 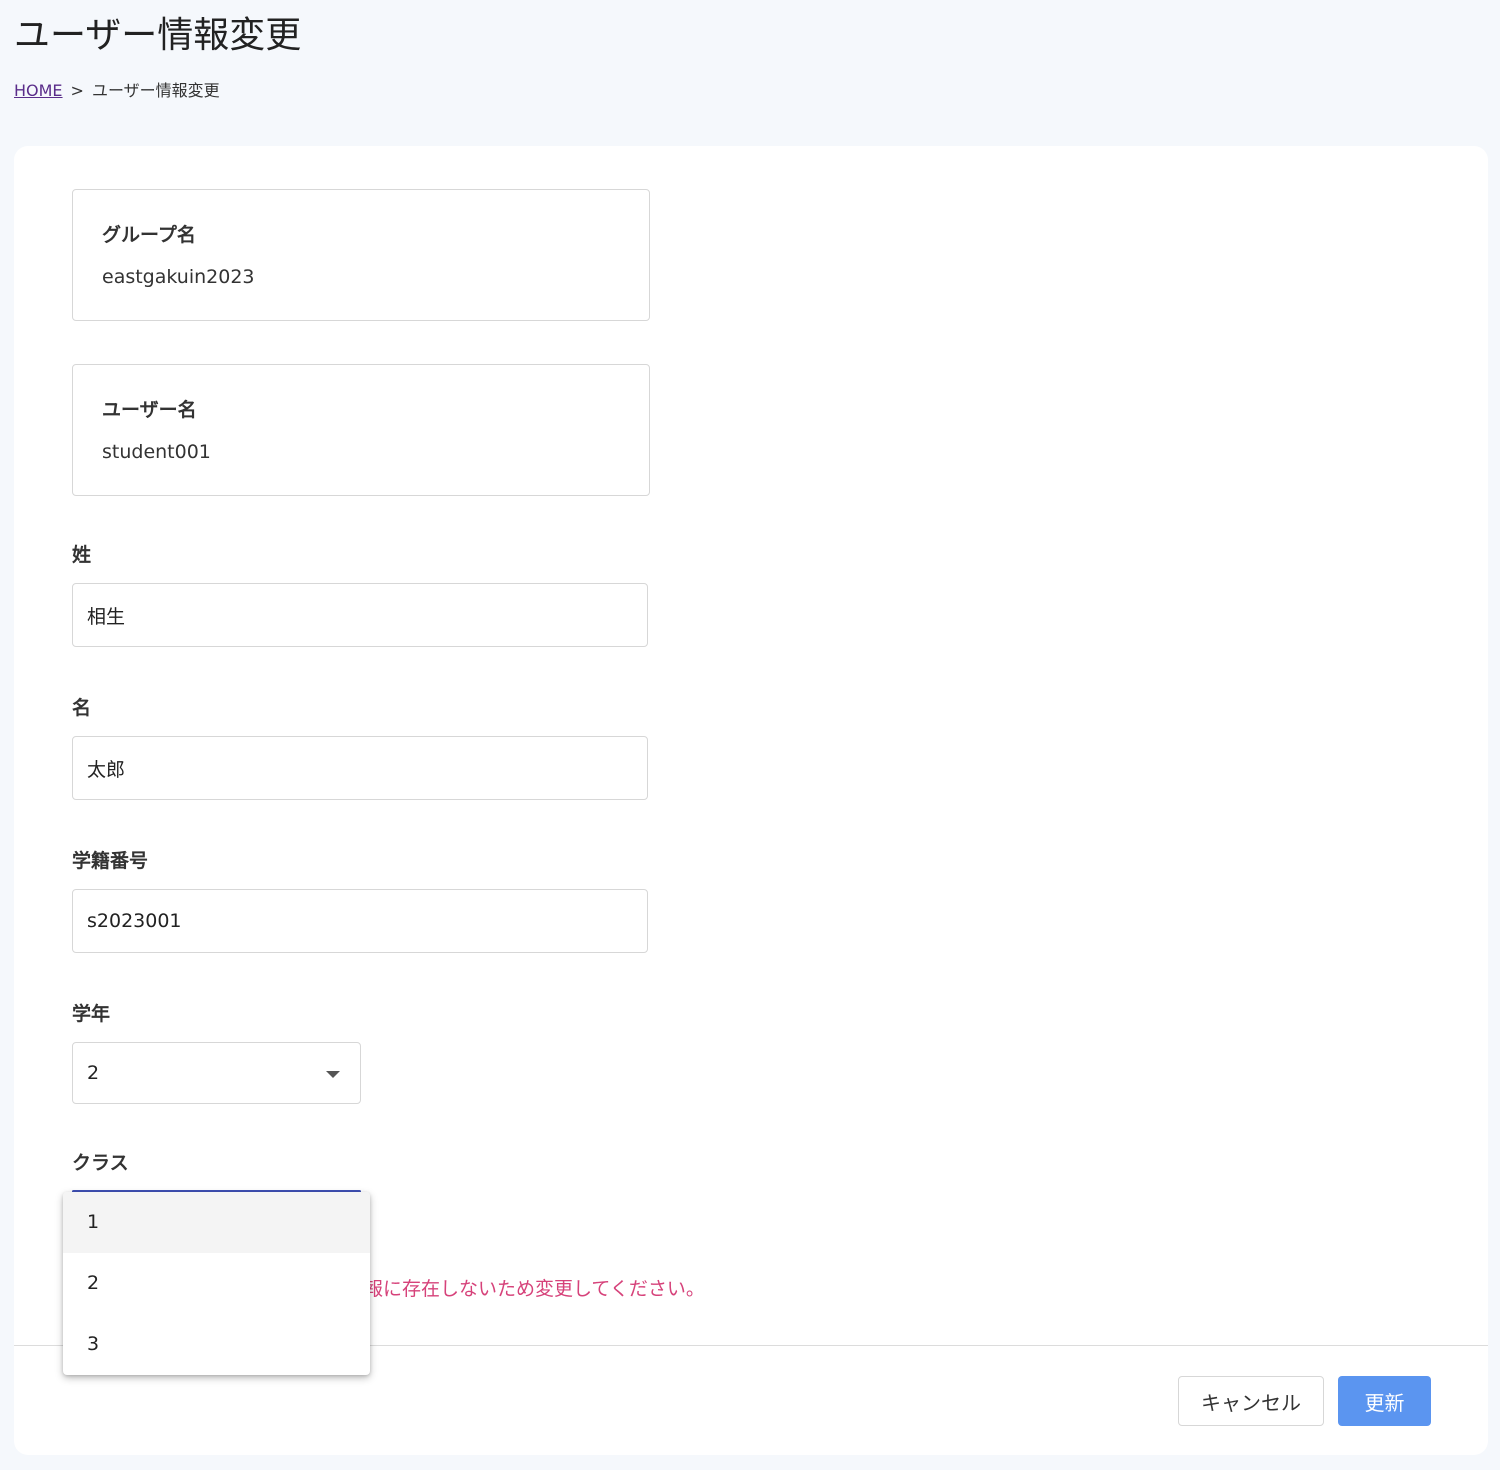 I want to click on username-label: ユーザー名, so click(x=149, y=410).